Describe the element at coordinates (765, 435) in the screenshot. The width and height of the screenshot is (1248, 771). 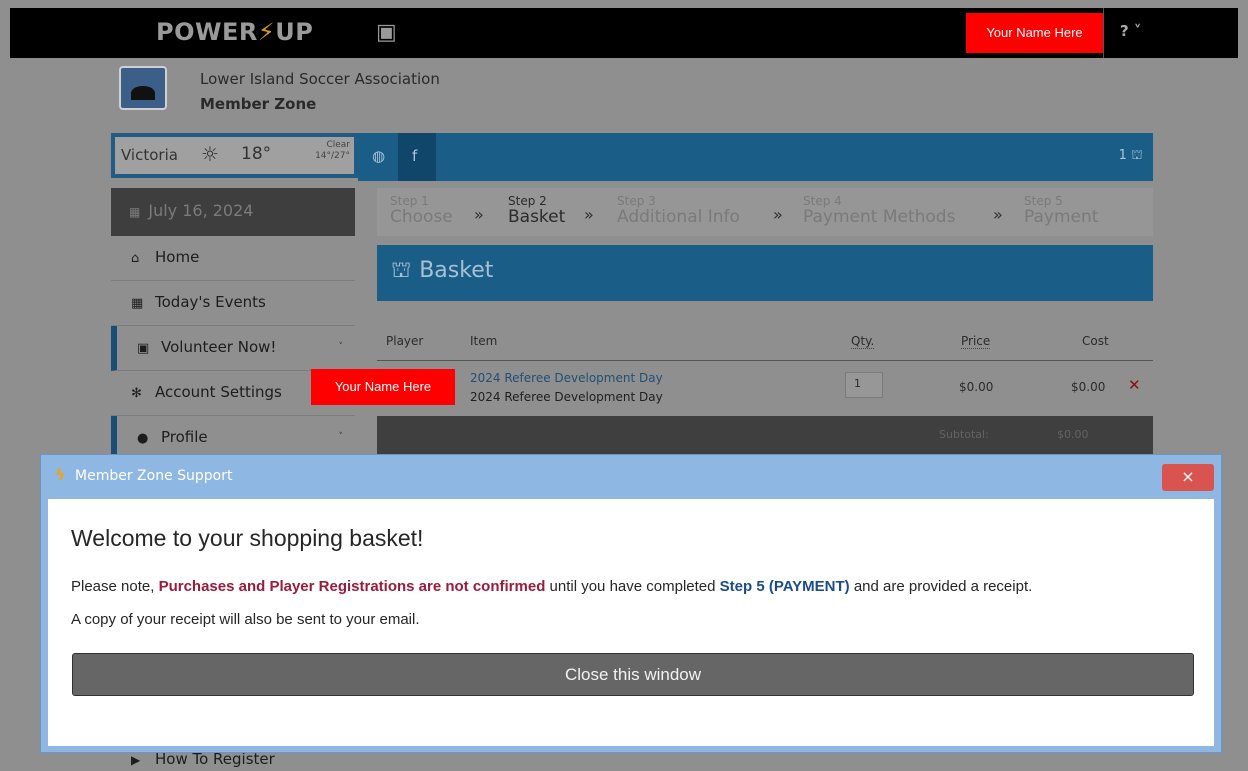
I see `subtotal-bar: Subtotal: $0.00` at that location.